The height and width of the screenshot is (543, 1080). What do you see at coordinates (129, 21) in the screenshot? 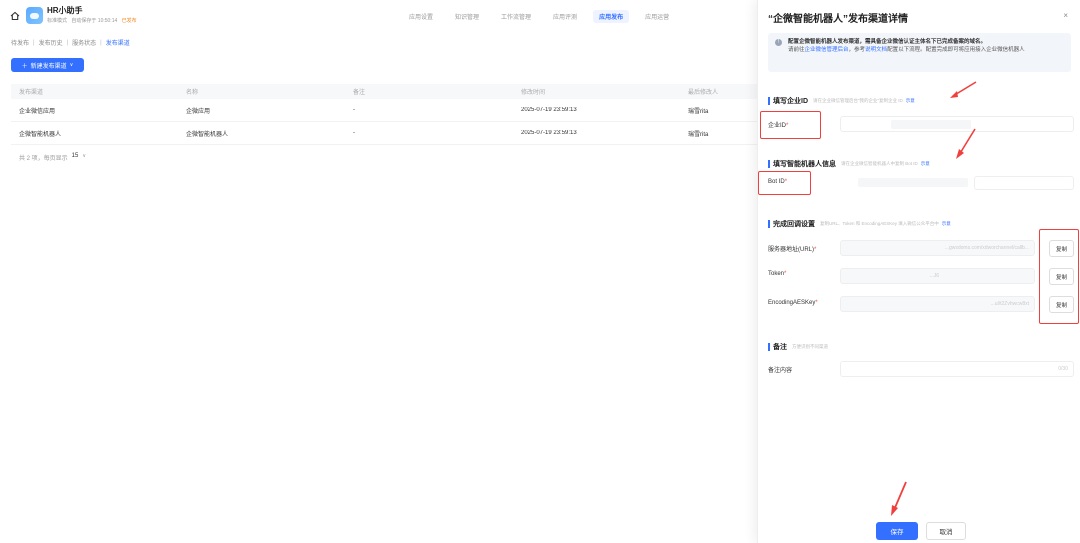
I see `status-badge: 已发布` at bounding box center [129, 21].